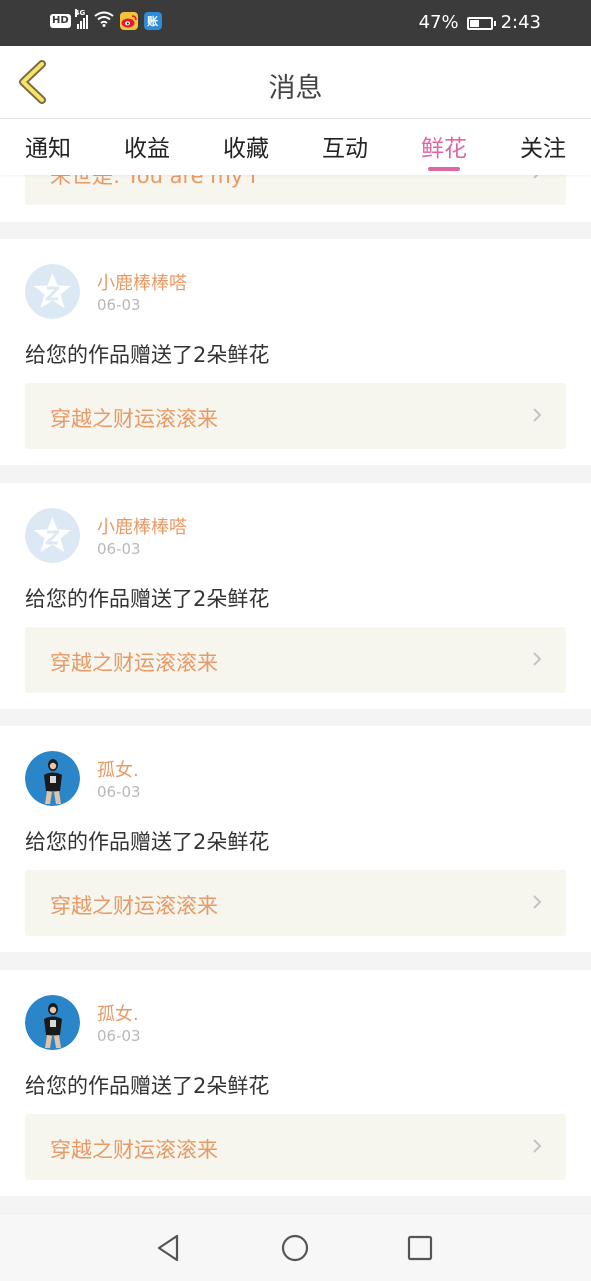 The height and width of the screenshot is (1281, 591). I want to click on tab-follows: 关注, so click(542, 146).